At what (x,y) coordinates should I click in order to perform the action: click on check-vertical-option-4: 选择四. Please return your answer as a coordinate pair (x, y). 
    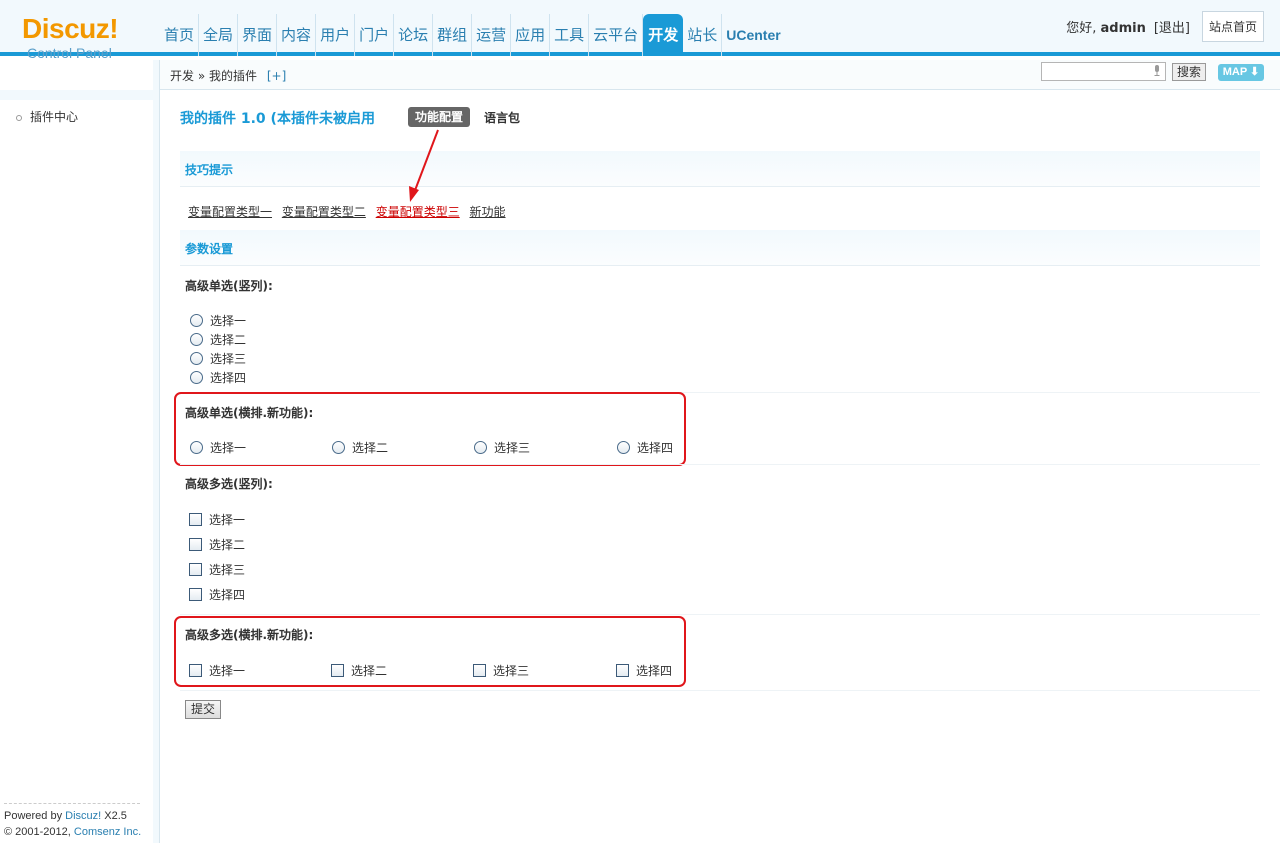
    Looking at the image, I should click on (217, 594).